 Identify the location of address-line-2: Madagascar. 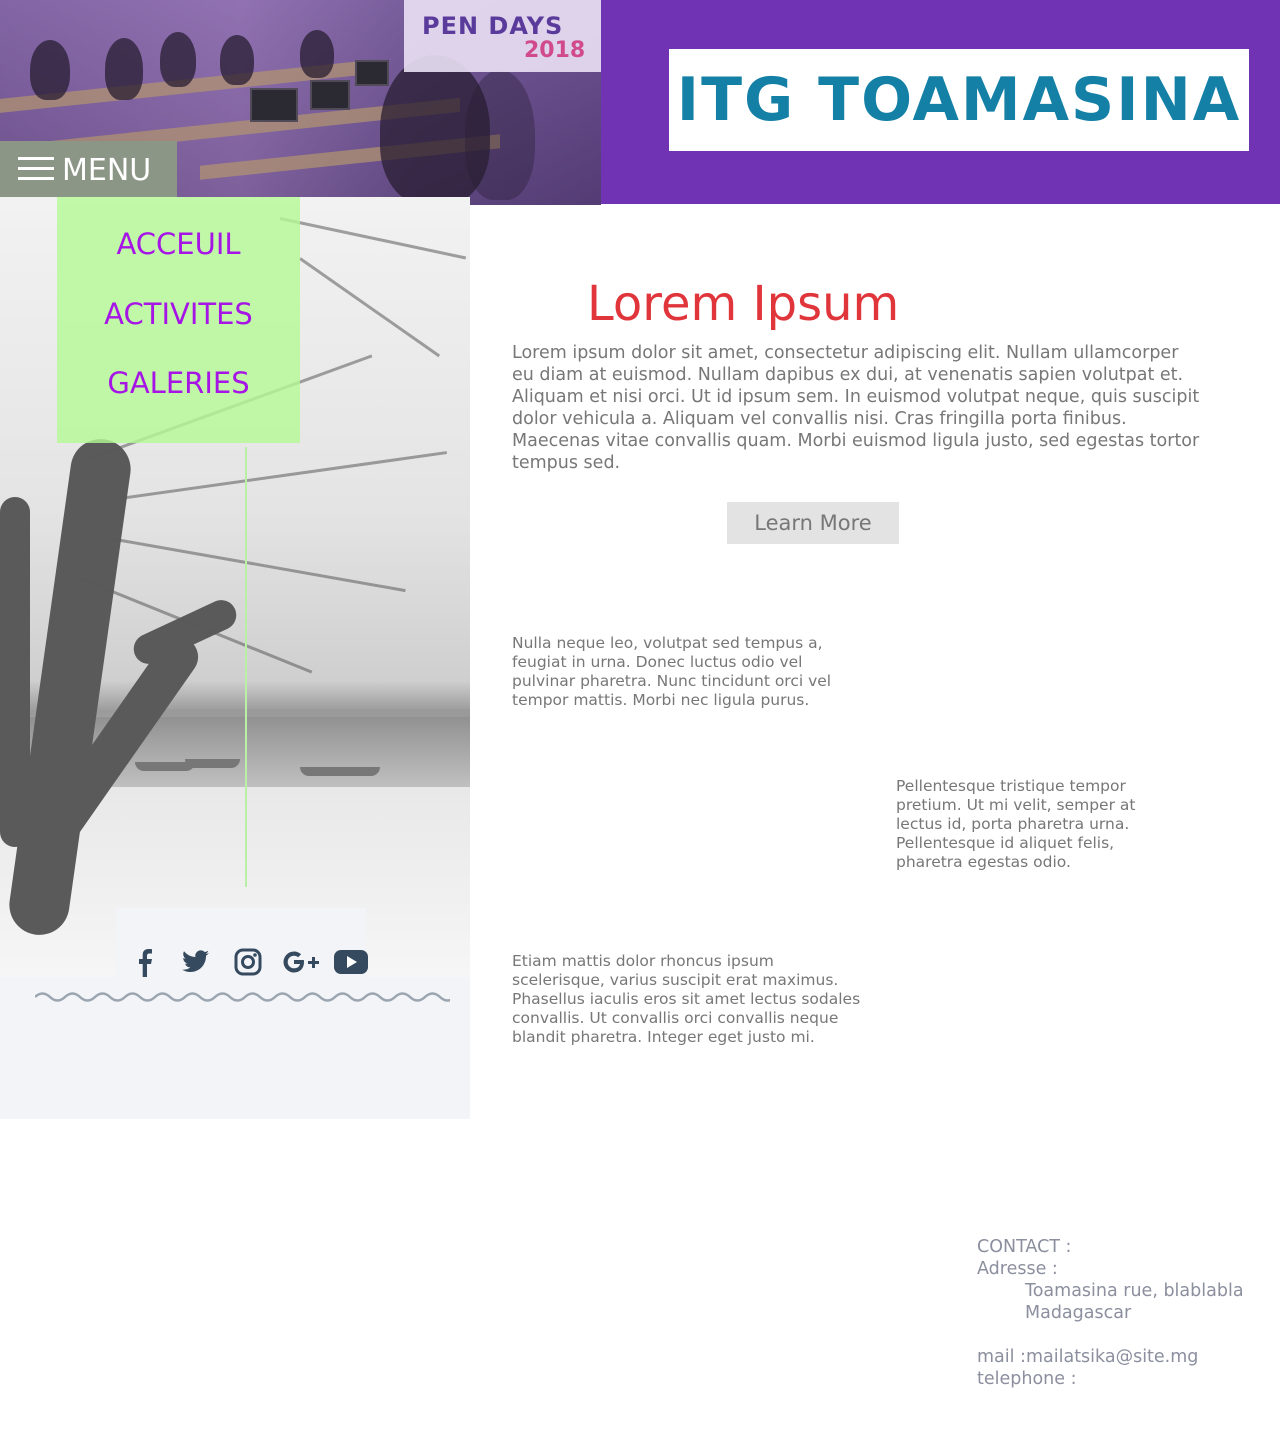
(1078, 1313).